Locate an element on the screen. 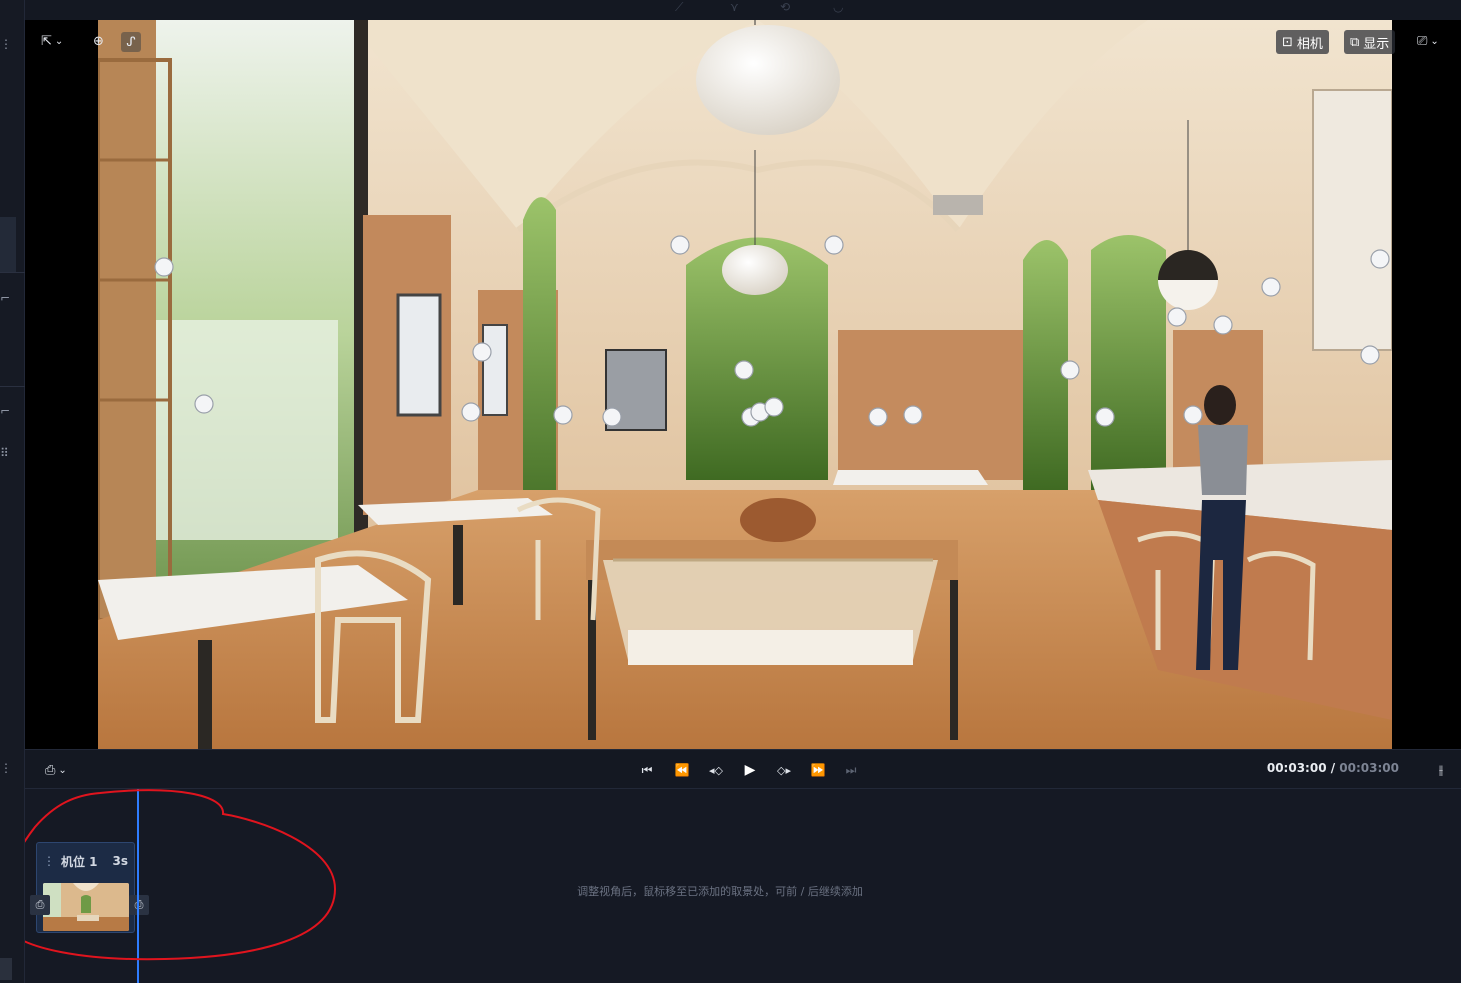 The width and height of the screenshot is (1461, 983). next-keyframe-icon: ◇▸ is located at coordinates (784, 770).